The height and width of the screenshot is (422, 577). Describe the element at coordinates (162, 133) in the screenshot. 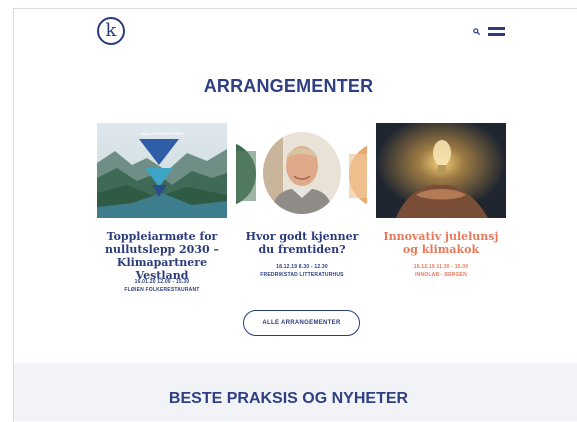

I see `image-caption: NULLUTSLEPP 2030` at that location.